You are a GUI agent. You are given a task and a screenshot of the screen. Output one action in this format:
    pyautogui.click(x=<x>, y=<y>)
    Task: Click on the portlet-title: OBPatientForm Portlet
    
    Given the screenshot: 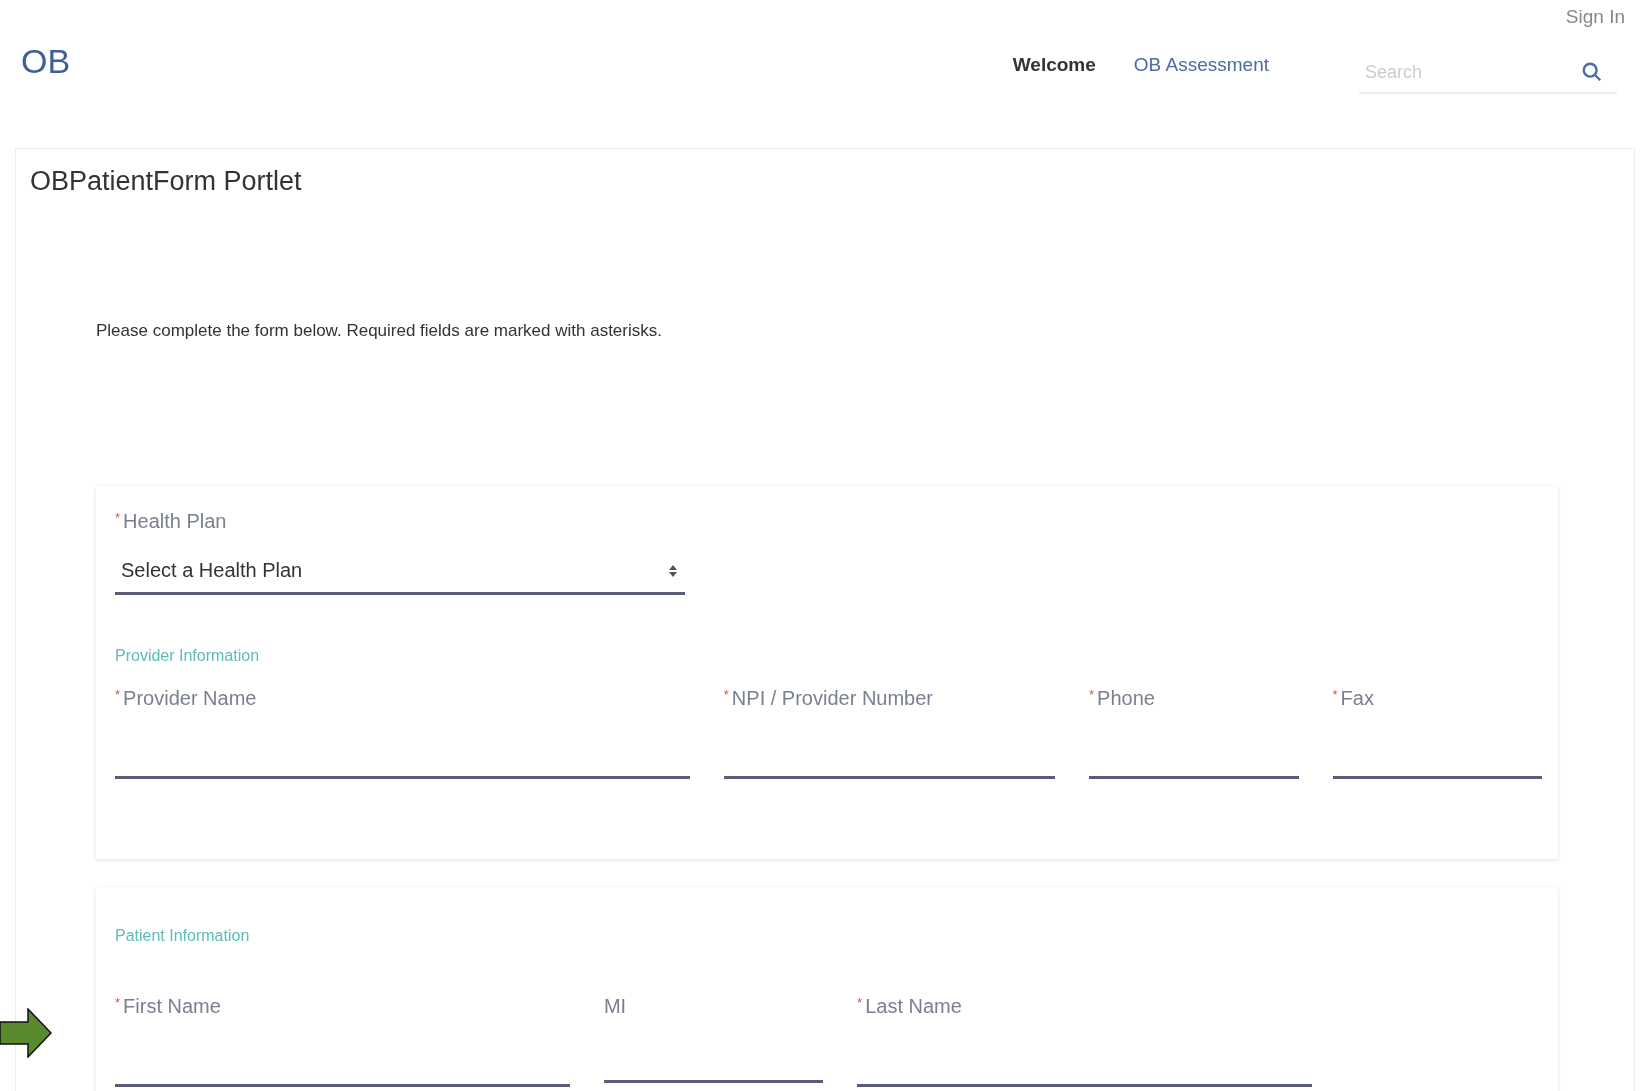 What is the action you would take?
    pyautogui.click(x=166, y=181)
    